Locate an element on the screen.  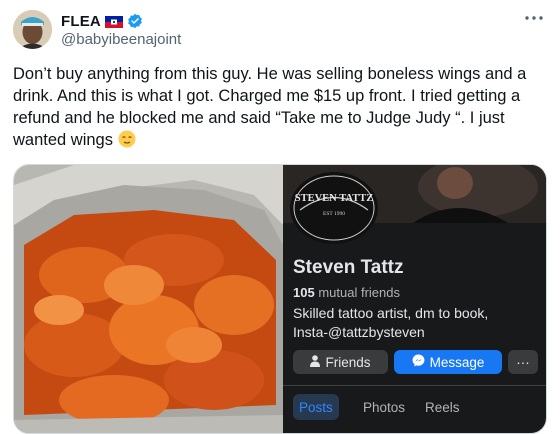
author-display-name: FLEA is located at coordinates (81, 21).